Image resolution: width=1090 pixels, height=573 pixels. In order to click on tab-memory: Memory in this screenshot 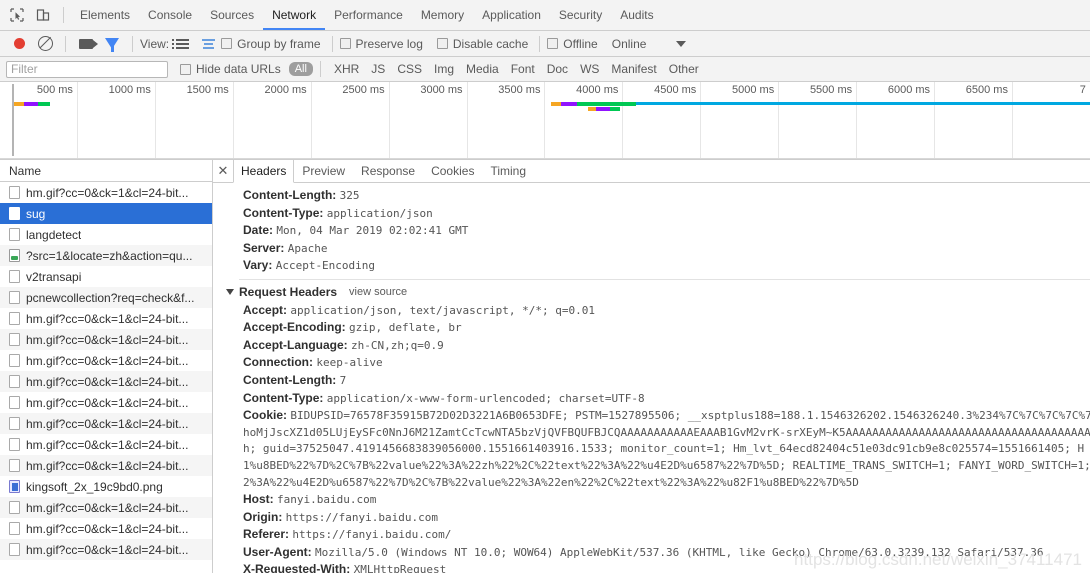, I will do `click(442, 15)`.